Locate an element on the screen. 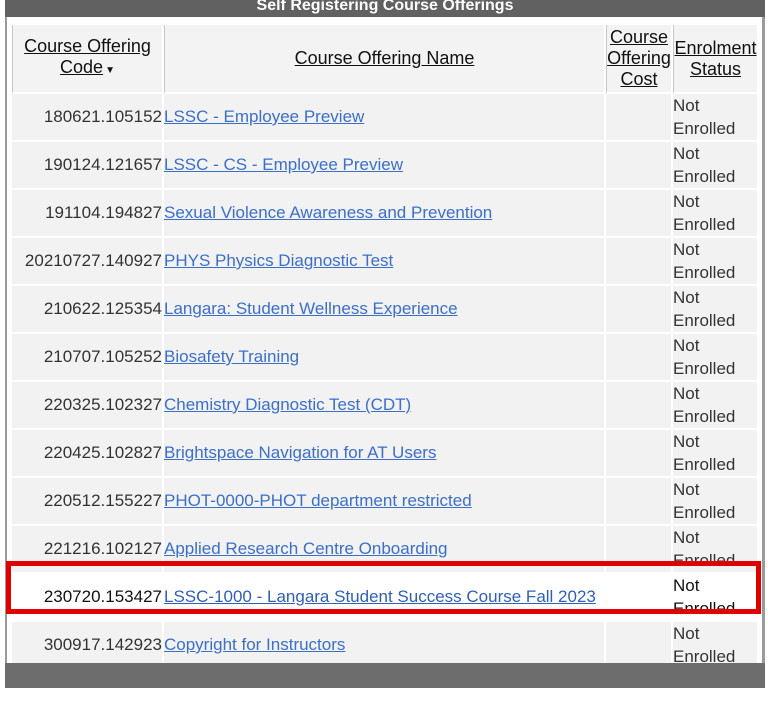 This screenshot has width=768, height=706. offering-name-cell: Applied Research Centre Onboarding is located at coordinates (385, 550).